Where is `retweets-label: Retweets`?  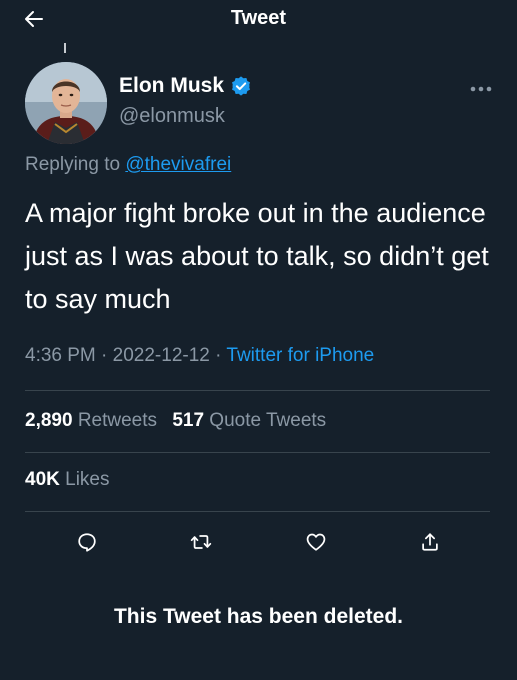 retweets-label: Retweets is located at coordinates (117, 420).